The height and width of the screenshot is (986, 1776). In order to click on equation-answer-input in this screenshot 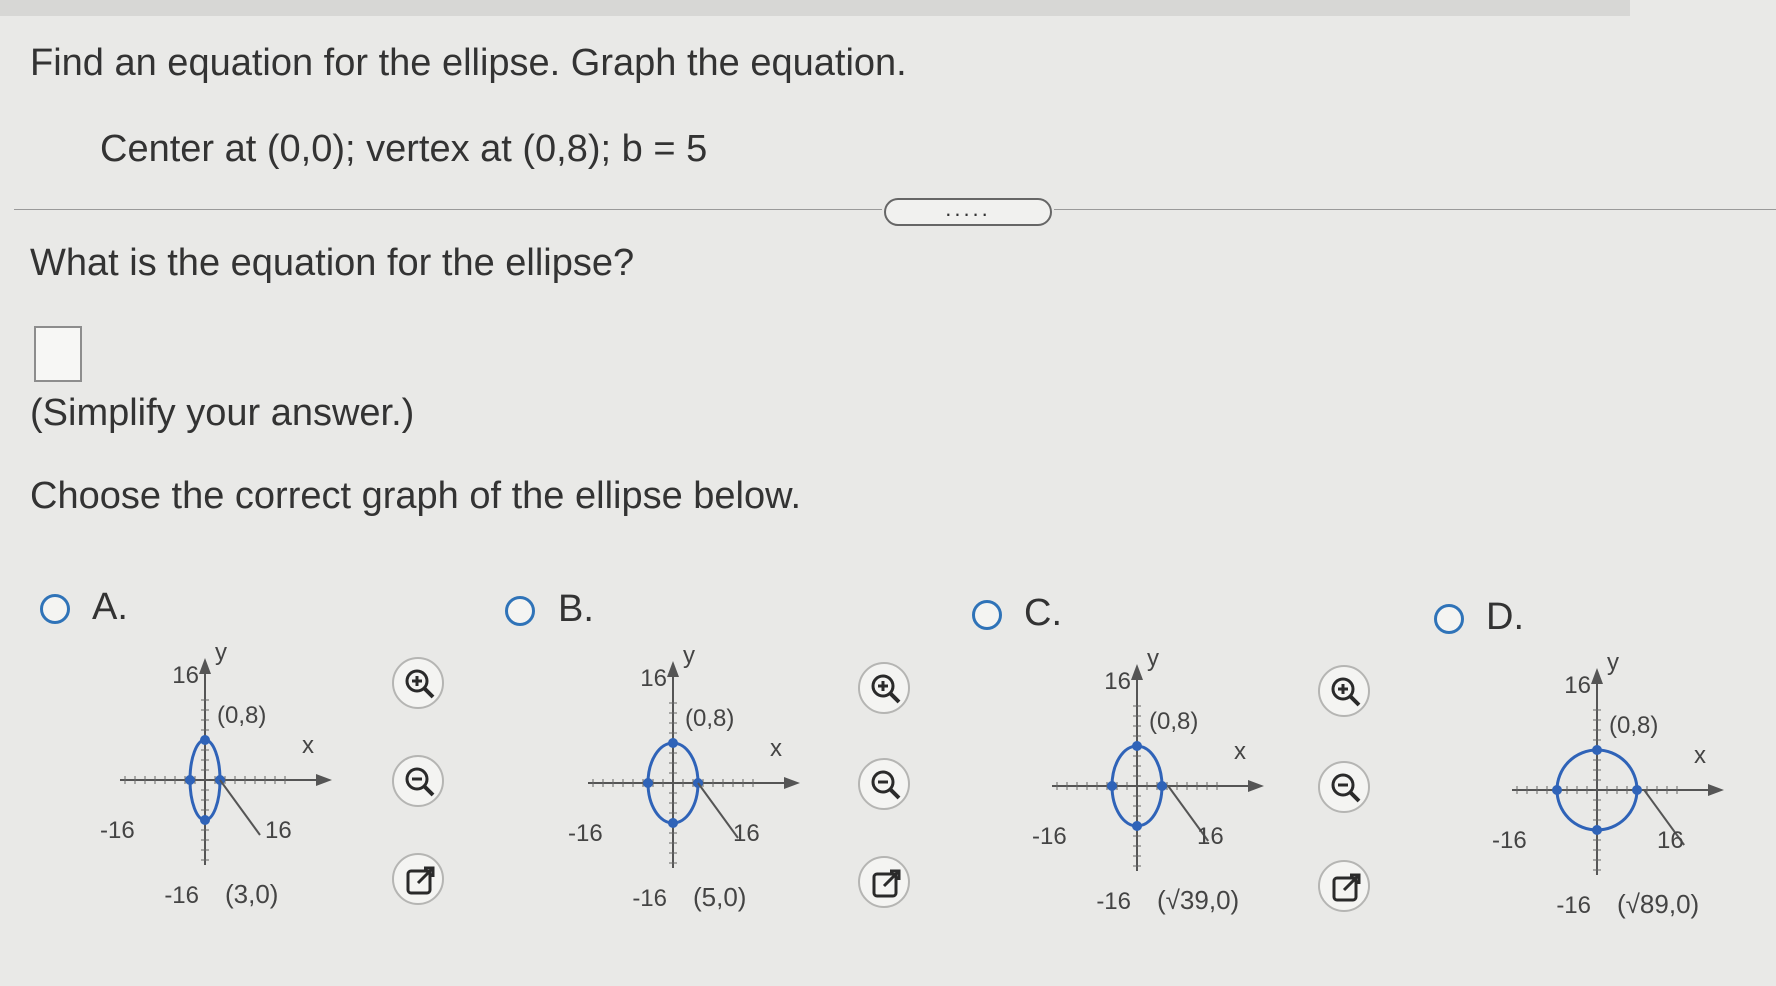, I will do `click(58, 354)`.